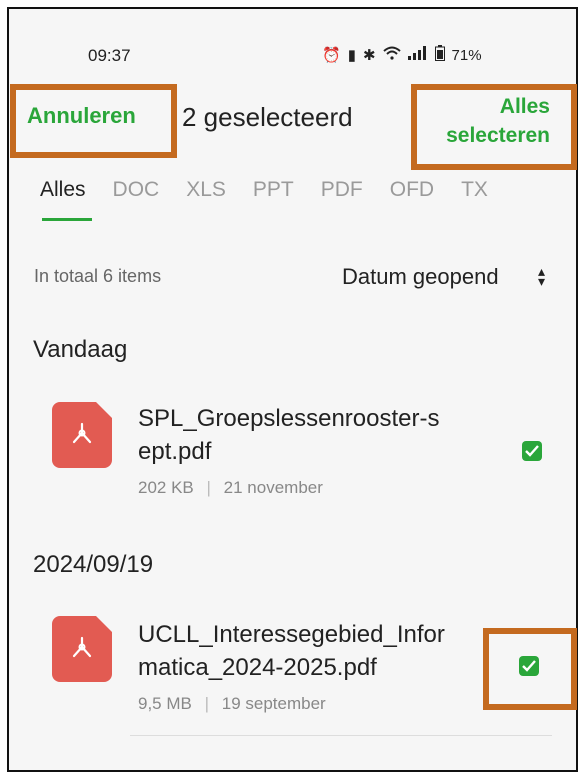  What do you see at coordinates (63, 190) in the screenshot?
I see `tab-alles: Alles` at bounding box center [63, 190].